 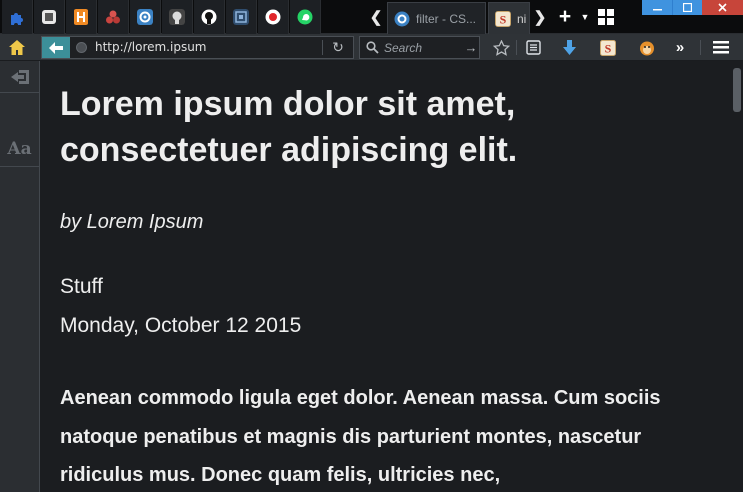 I want to click on all-tabs-button: ▼, so click(x=585, y=17).